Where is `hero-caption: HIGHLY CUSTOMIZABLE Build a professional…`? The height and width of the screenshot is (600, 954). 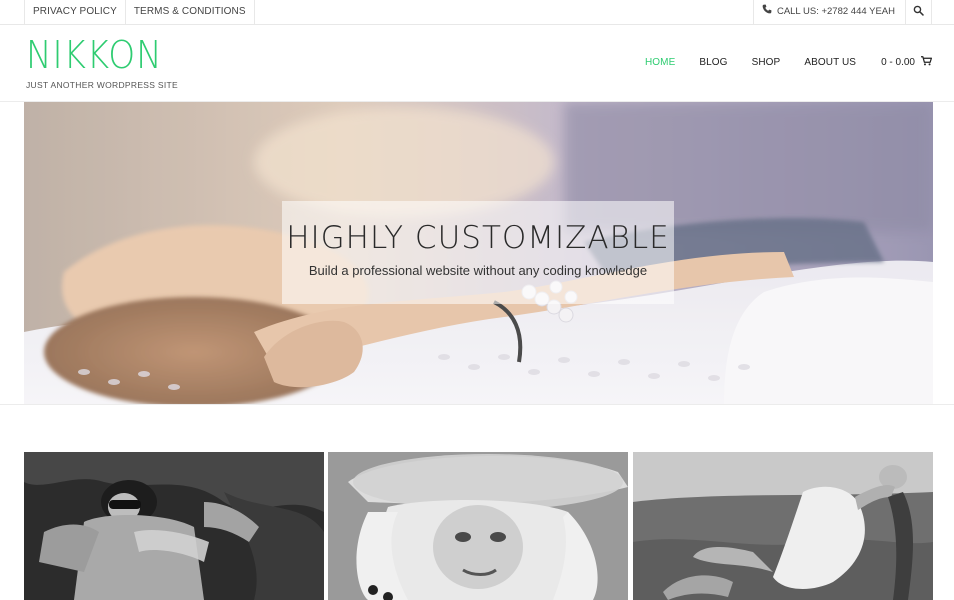
hero-caption: HIGHLY CUSTOMIZABLE Build a professional… is located at coordinates (478, 252).